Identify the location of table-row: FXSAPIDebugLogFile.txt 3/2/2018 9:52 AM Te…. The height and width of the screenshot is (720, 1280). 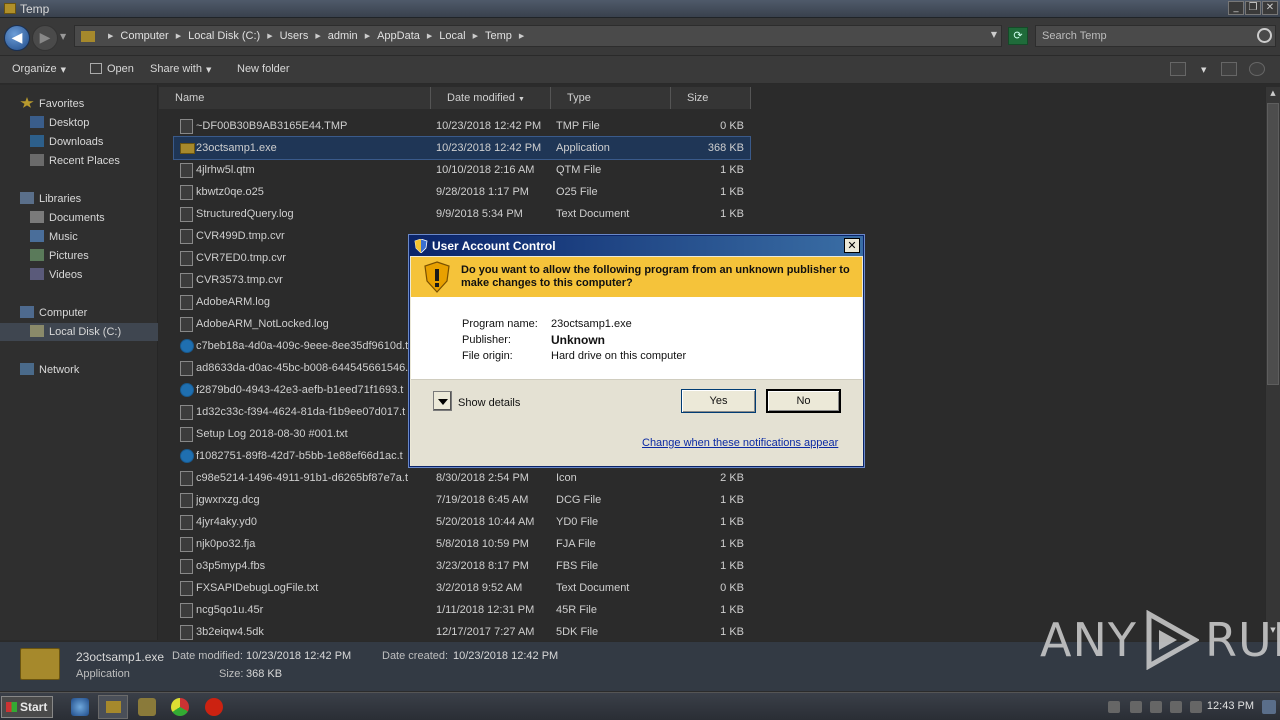
(462, 588).